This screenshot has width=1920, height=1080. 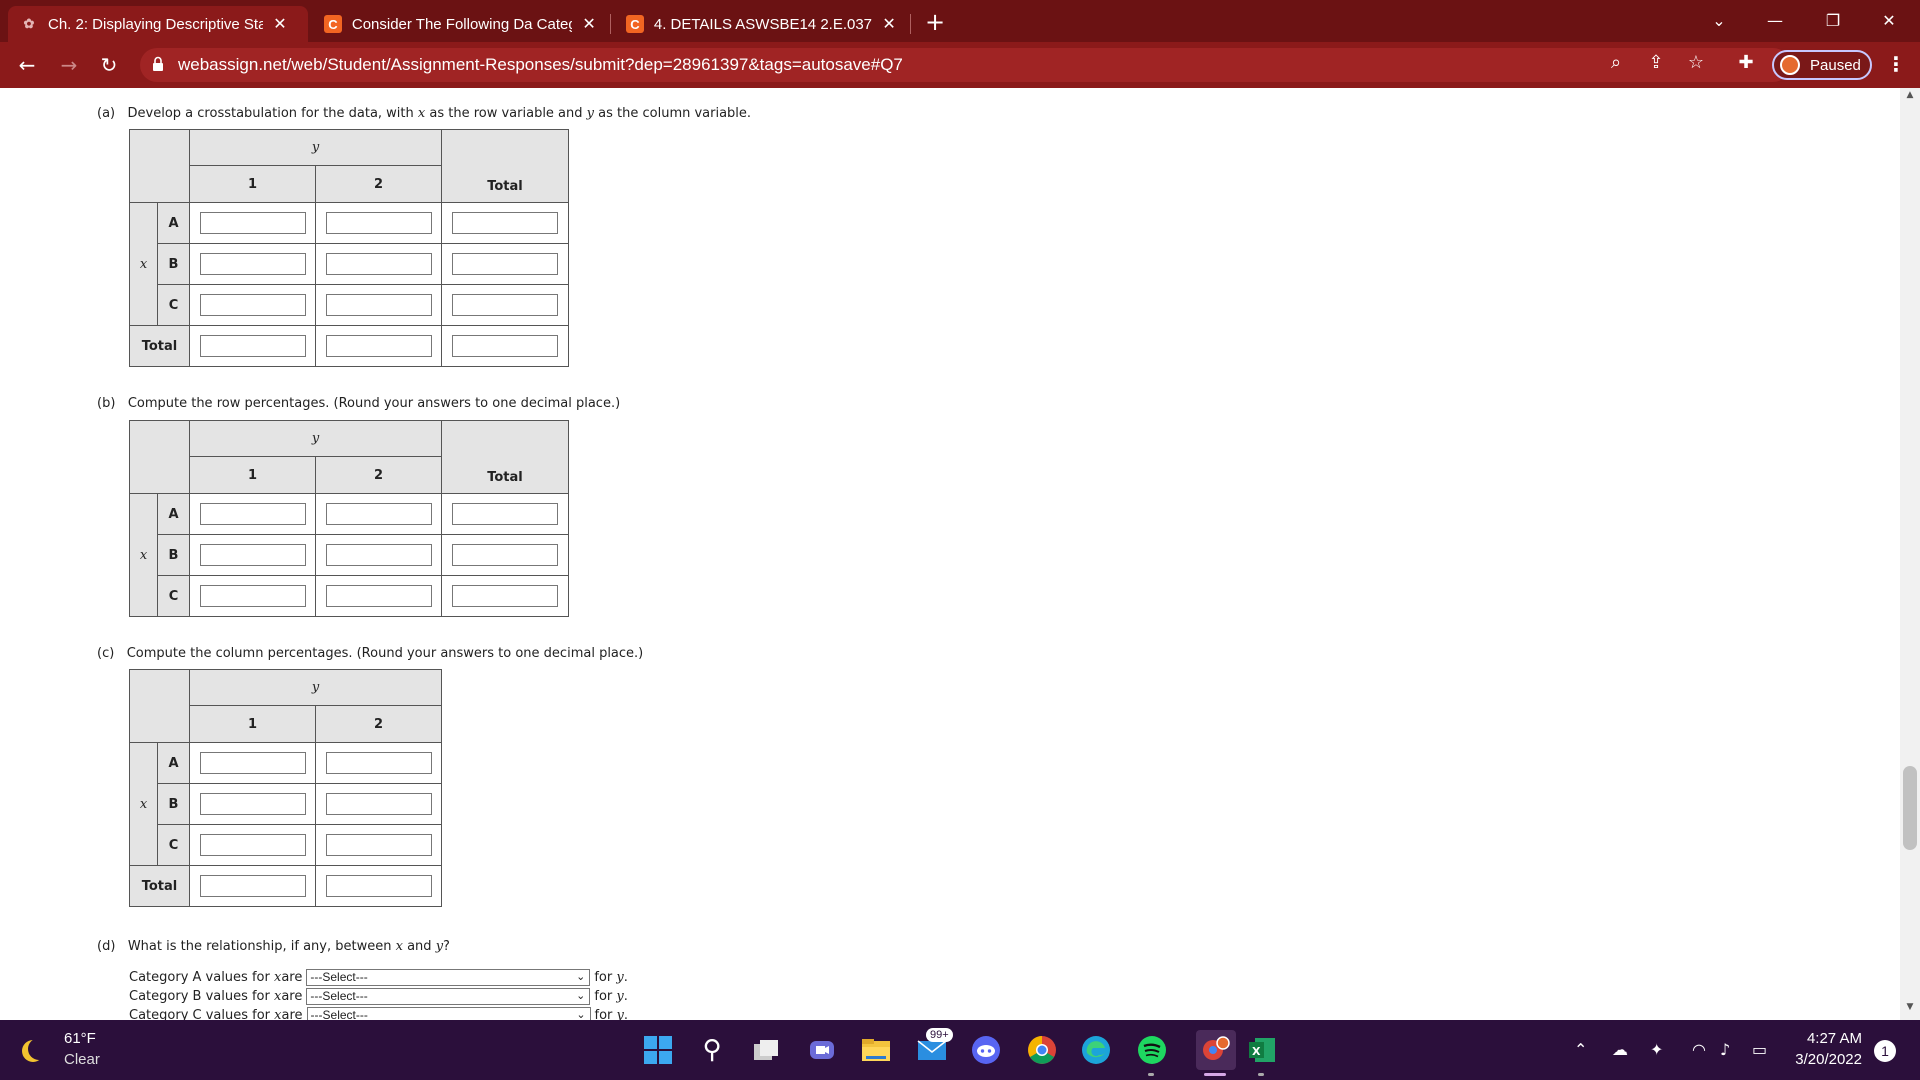 What do you see at coordinates (1885, 1051) in the screenshot?
I see `notification-badge: 1` at bounding box center [1885, 1051].